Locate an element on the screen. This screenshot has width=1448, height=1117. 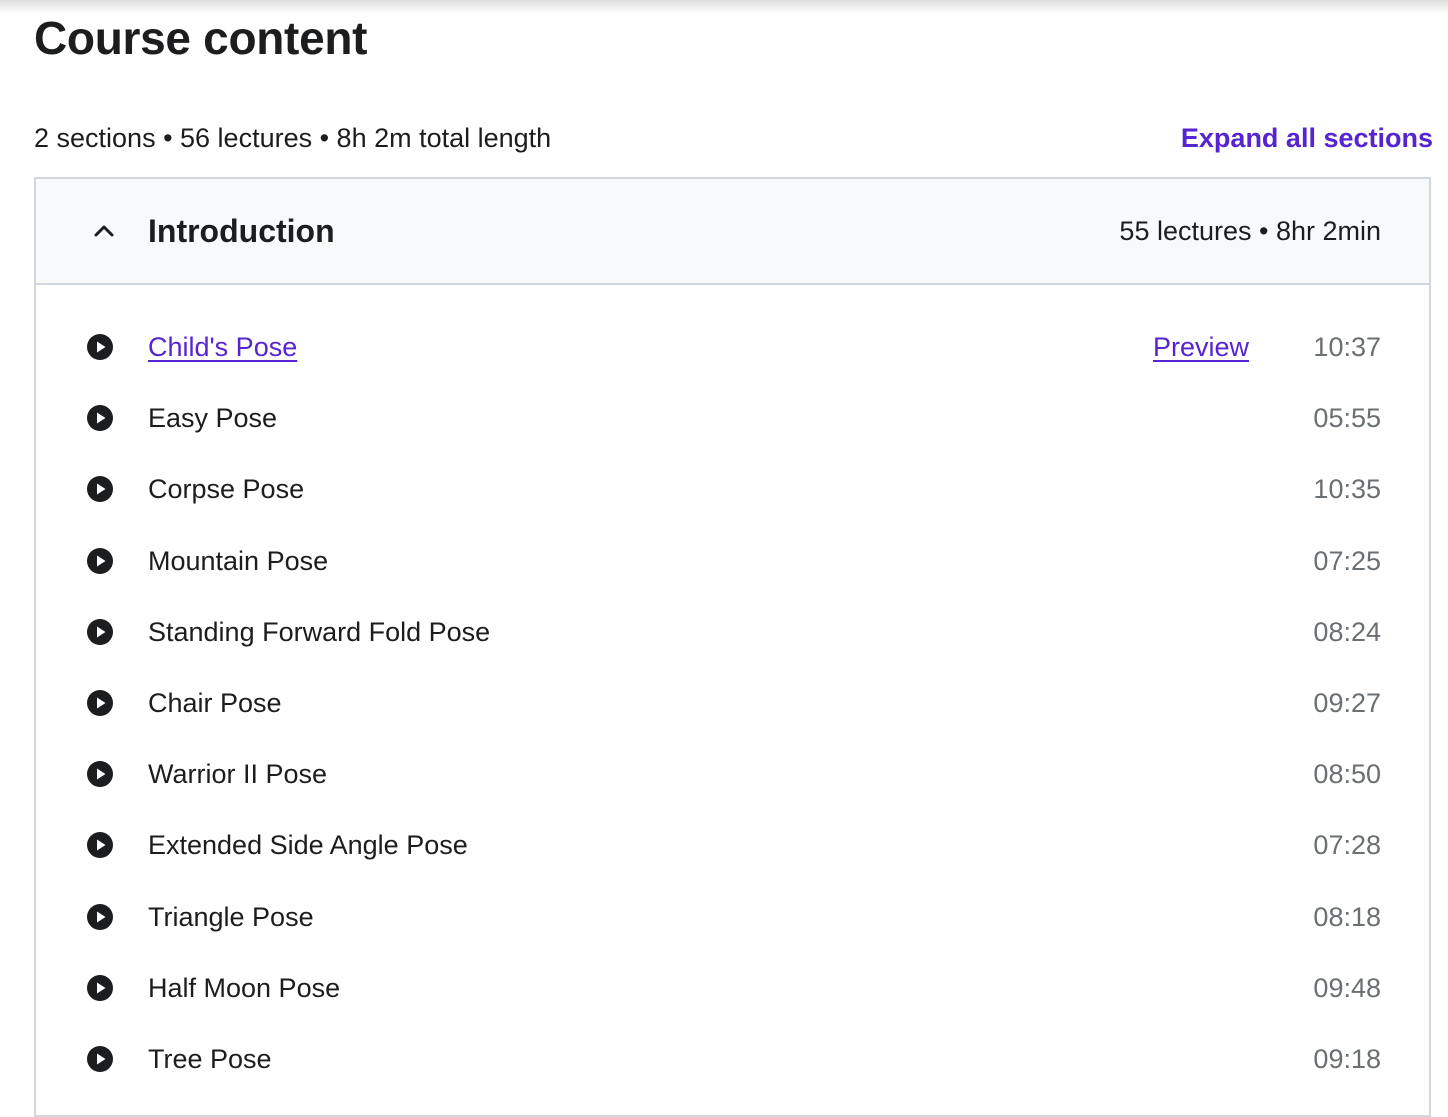
lecture-duration: 08:18 is located at coordinates (1347, 916).